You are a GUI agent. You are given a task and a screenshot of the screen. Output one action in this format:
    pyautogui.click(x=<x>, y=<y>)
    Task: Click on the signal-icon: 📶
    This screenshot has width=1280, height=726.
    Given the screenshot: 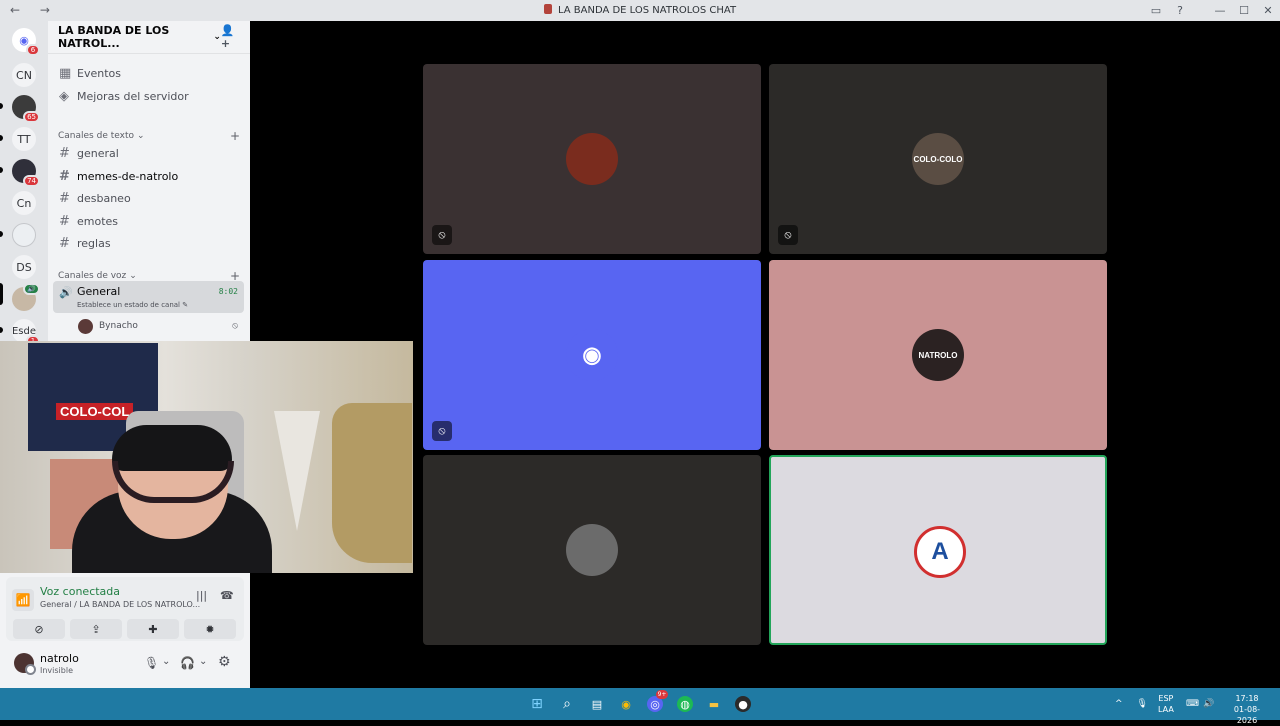 What is the action you would take?
    pyautogui.click(x=23, y=600)
    